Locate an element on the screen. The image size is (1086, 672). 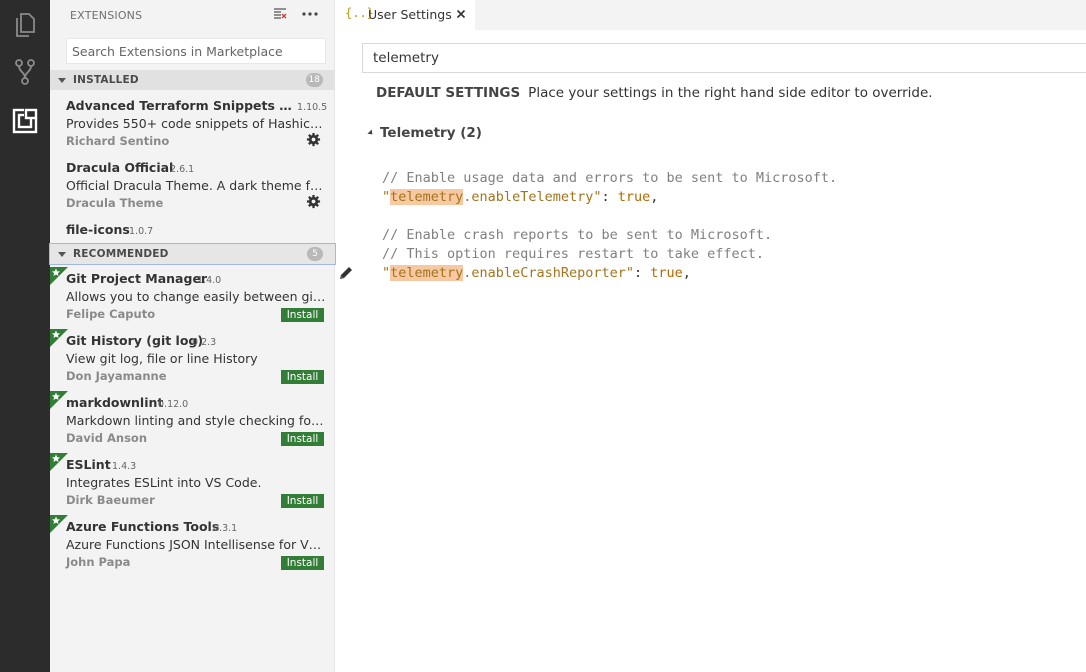
extensions-search-input is located at coordinates (196, 51).